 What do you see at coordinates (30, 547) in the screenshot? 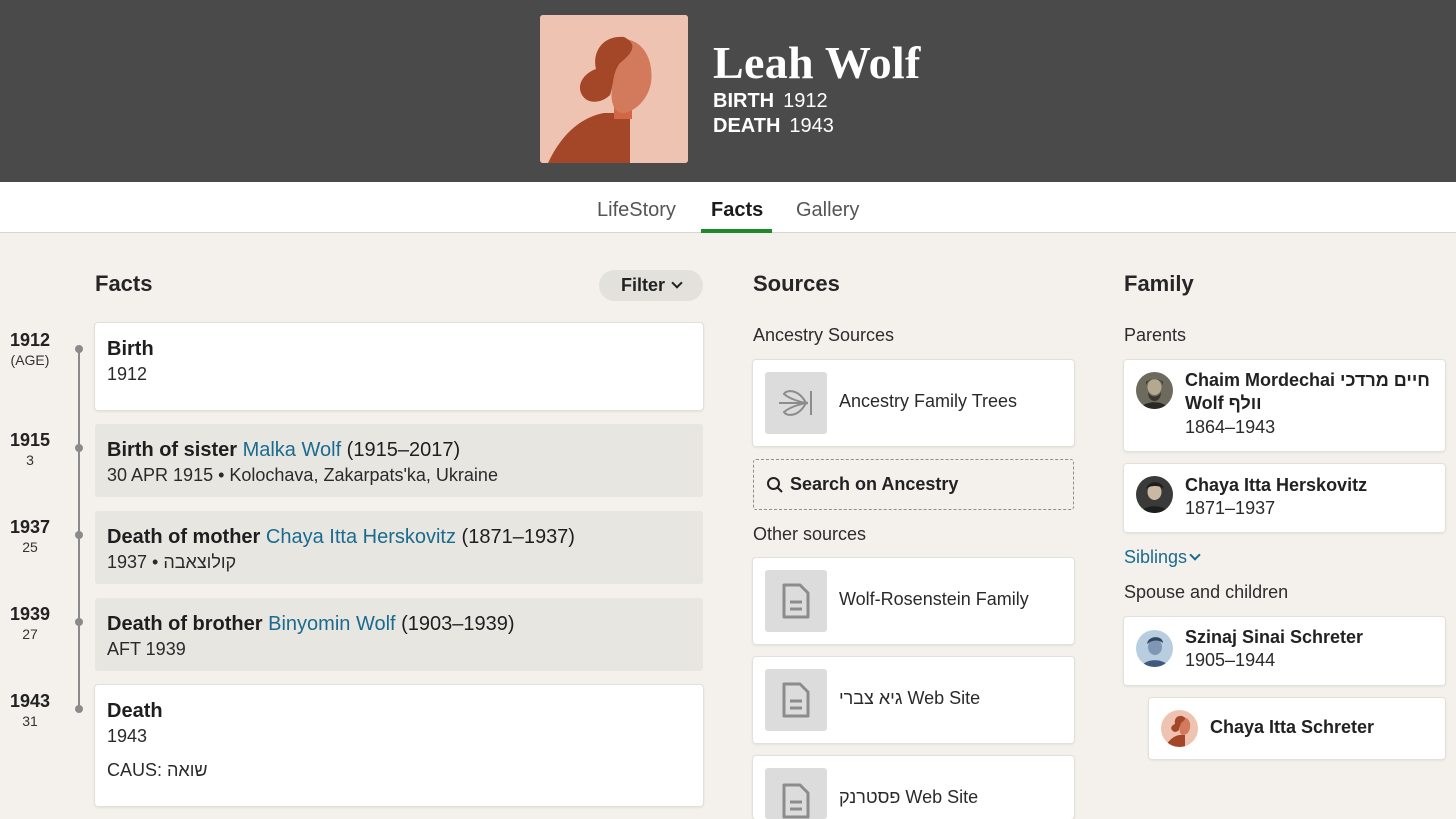
I see `timeline-age: 25` at bounding box center [30, 547].